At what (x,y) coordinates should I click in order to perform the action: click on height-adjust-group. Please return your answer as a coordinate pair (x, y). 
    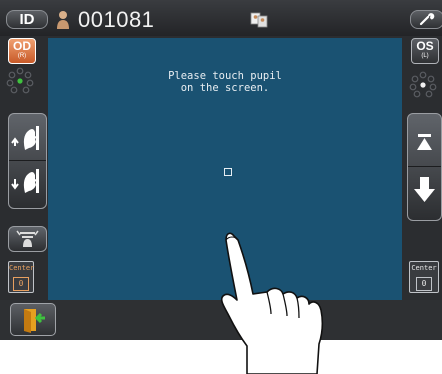
    Looking at the image, I should click on (424, 167).